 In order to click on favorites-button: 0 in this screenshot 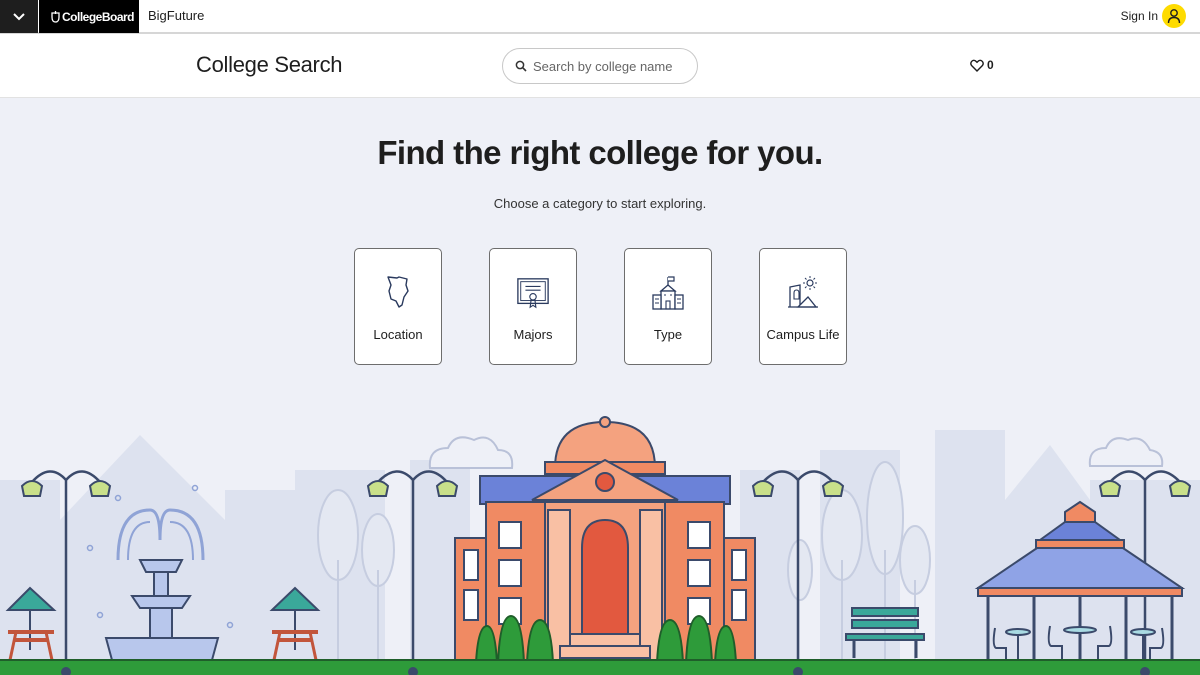, I will do `click(982, 65)`.